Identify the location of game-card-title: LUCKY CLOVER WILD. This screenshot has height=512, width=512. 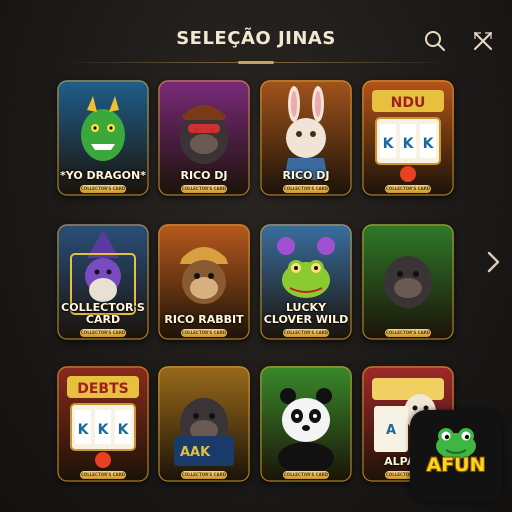
(306, 313).